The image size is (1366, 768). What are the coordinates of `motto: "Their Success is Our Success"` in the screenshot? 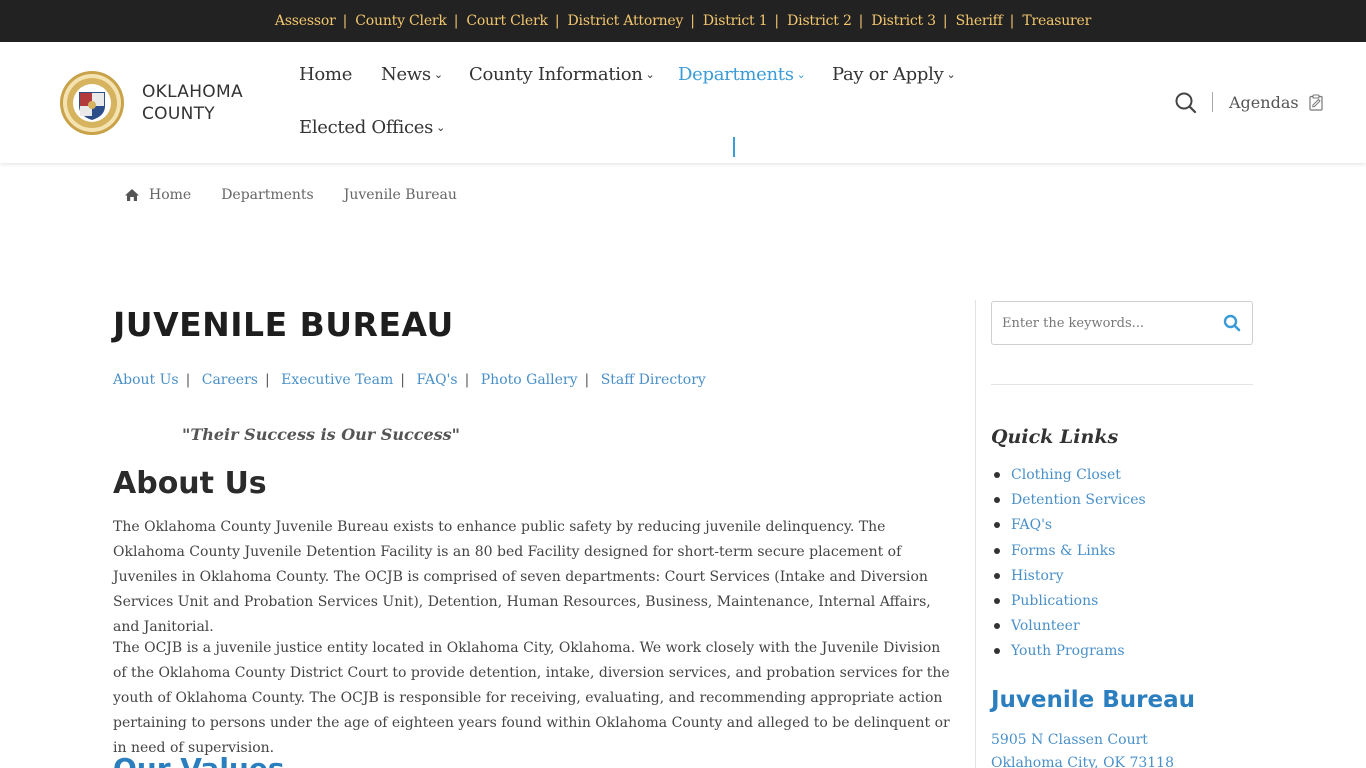 It's located at (321, 434).